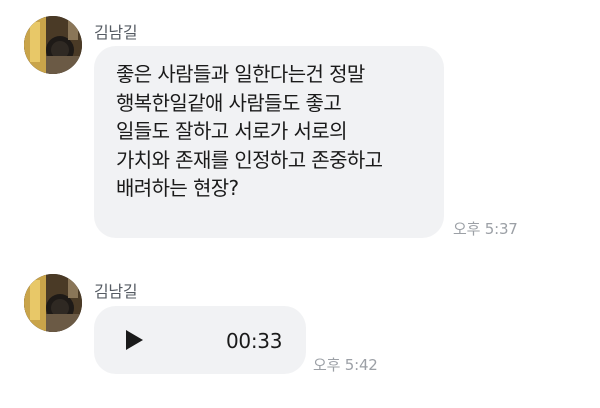 Image resolution: width=600 pixels, height=408 pixels. What do you see at coordinates (200, 340) in the screenshot?
I see `voice-message-bubble: 00:33` at bounding box center [200, 340].